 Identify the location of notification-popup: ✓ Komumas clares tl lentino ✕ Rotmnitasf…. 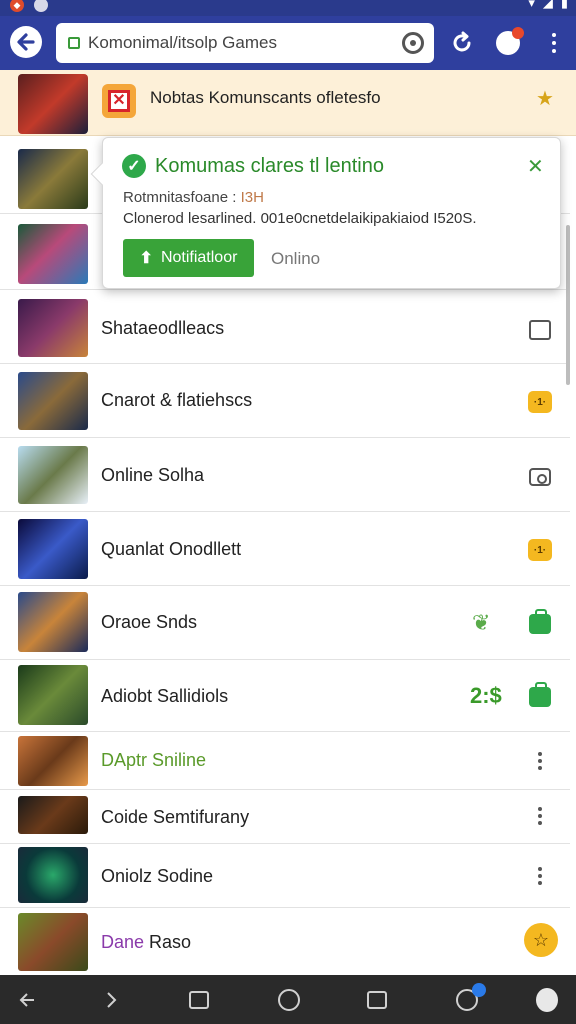
(325, 213).